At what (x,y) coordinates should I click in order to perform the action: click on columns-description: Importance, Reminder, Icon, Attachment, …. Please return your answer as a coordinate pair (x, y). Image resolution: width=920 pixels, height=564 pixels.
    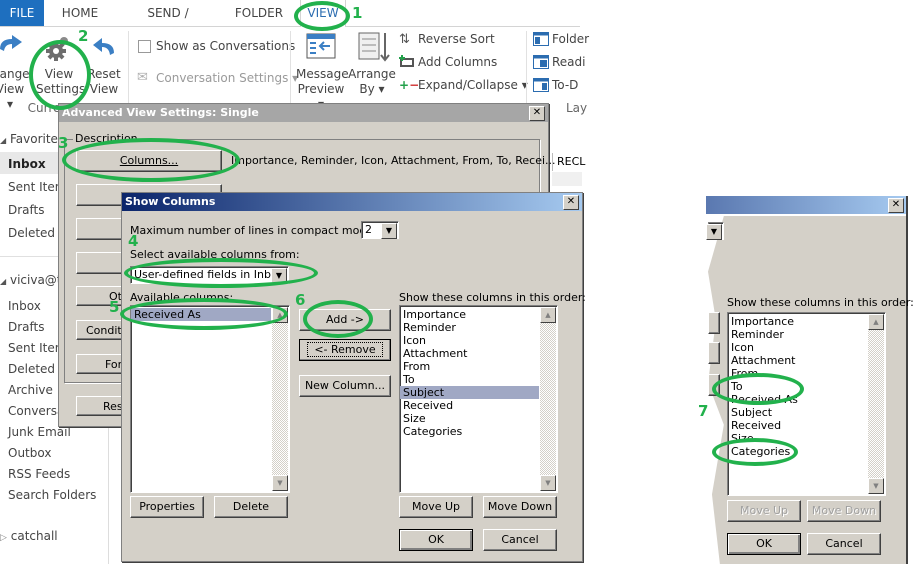
    Looking at the image, I should click on (393, 160).